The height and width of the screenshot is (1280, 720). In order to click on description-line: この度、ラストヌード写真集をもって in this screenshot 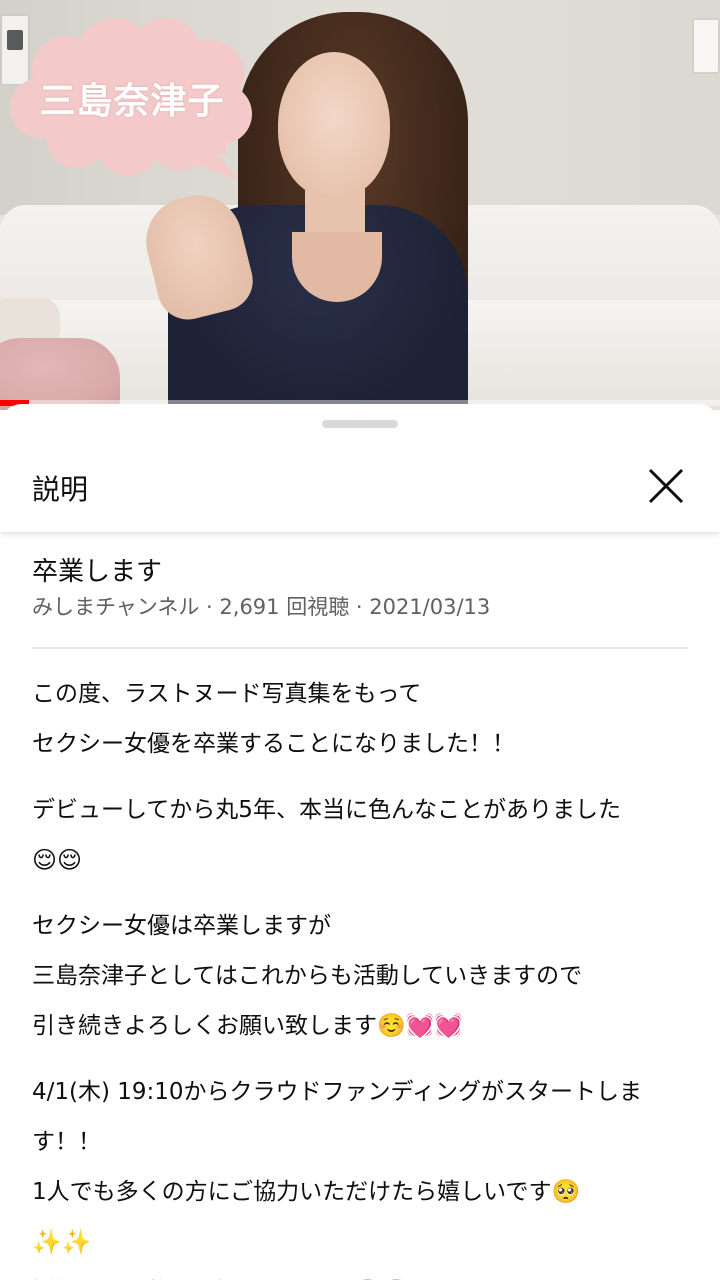, I will do `click(227, 694)`.